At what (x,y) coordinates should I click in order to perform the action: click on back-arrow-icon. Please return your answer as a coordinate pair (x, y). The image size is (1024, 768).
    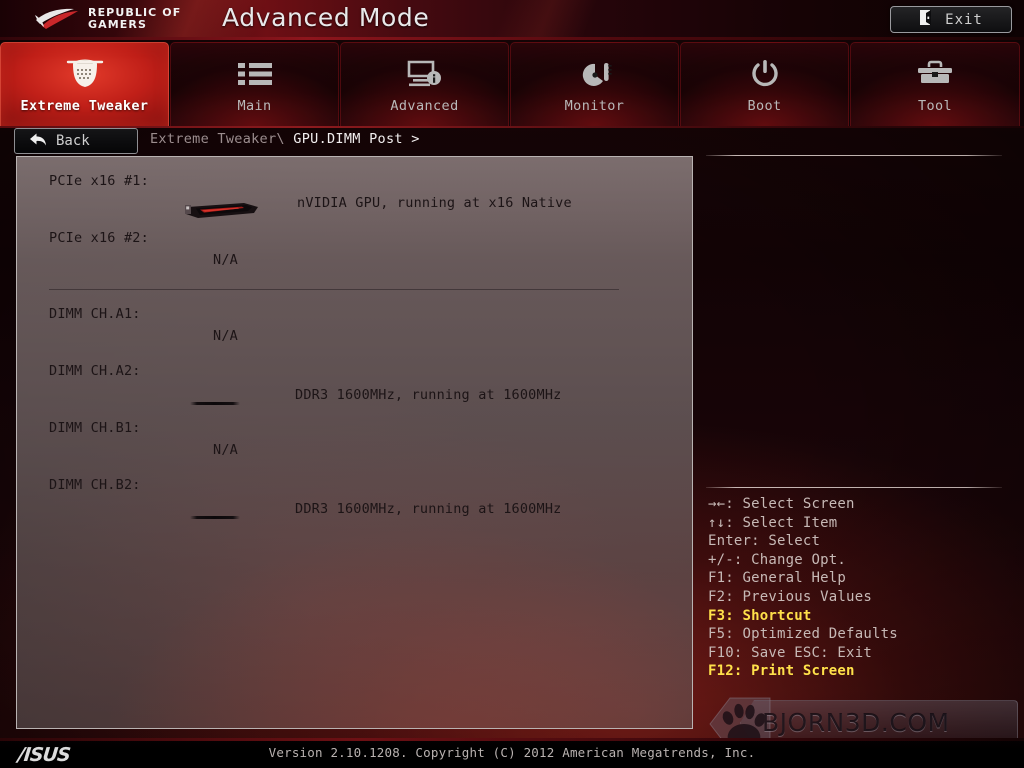
    Looking at the image, I should click on (38, 141).